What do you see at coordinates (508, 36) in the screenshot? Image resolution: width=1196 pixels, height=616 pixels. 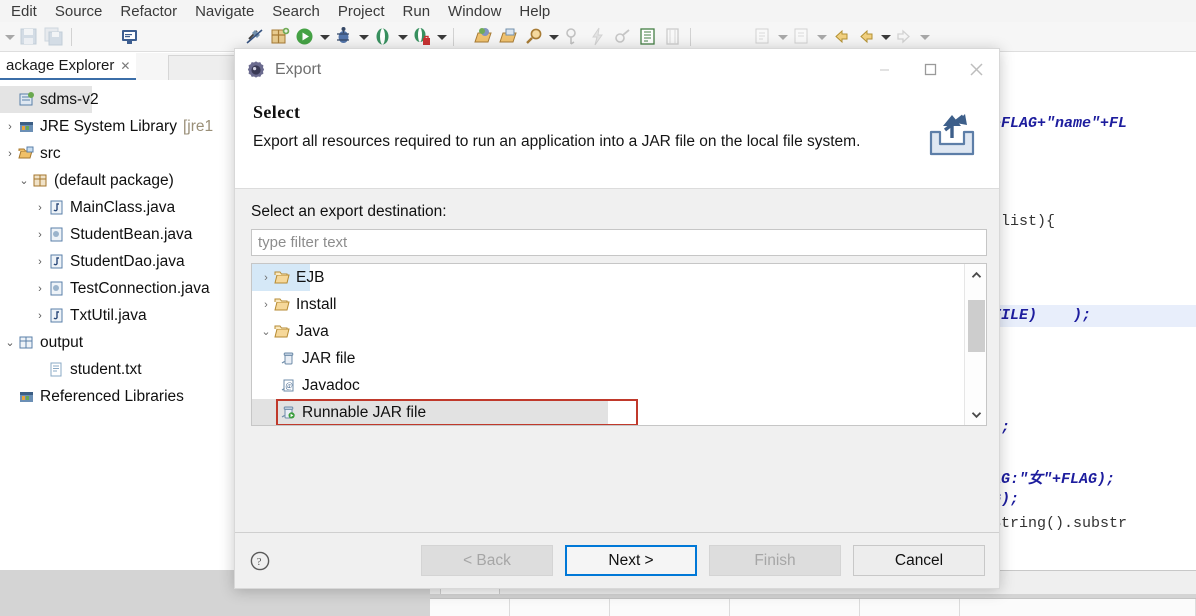 I see `open-task-icon` at bounding box center [508, 36].